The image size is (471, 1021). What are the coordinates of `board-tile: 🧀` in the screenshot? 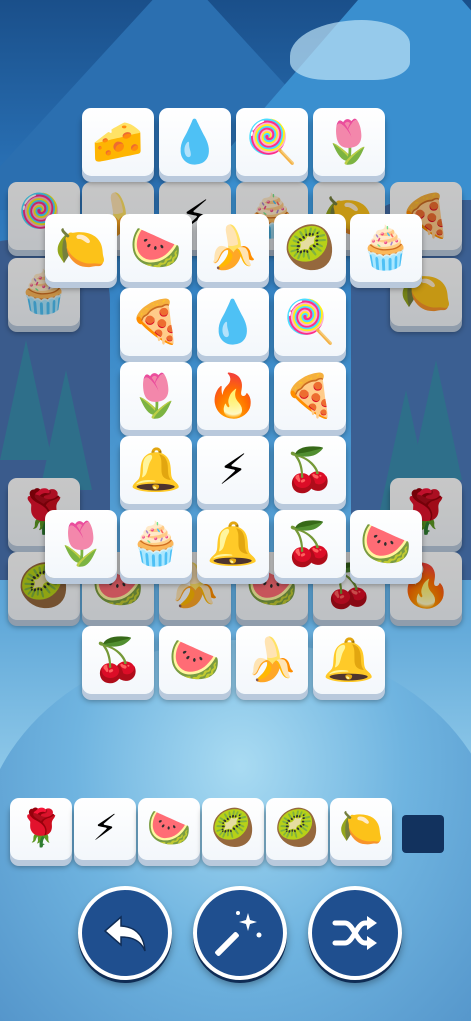 It's located at (118, 142).